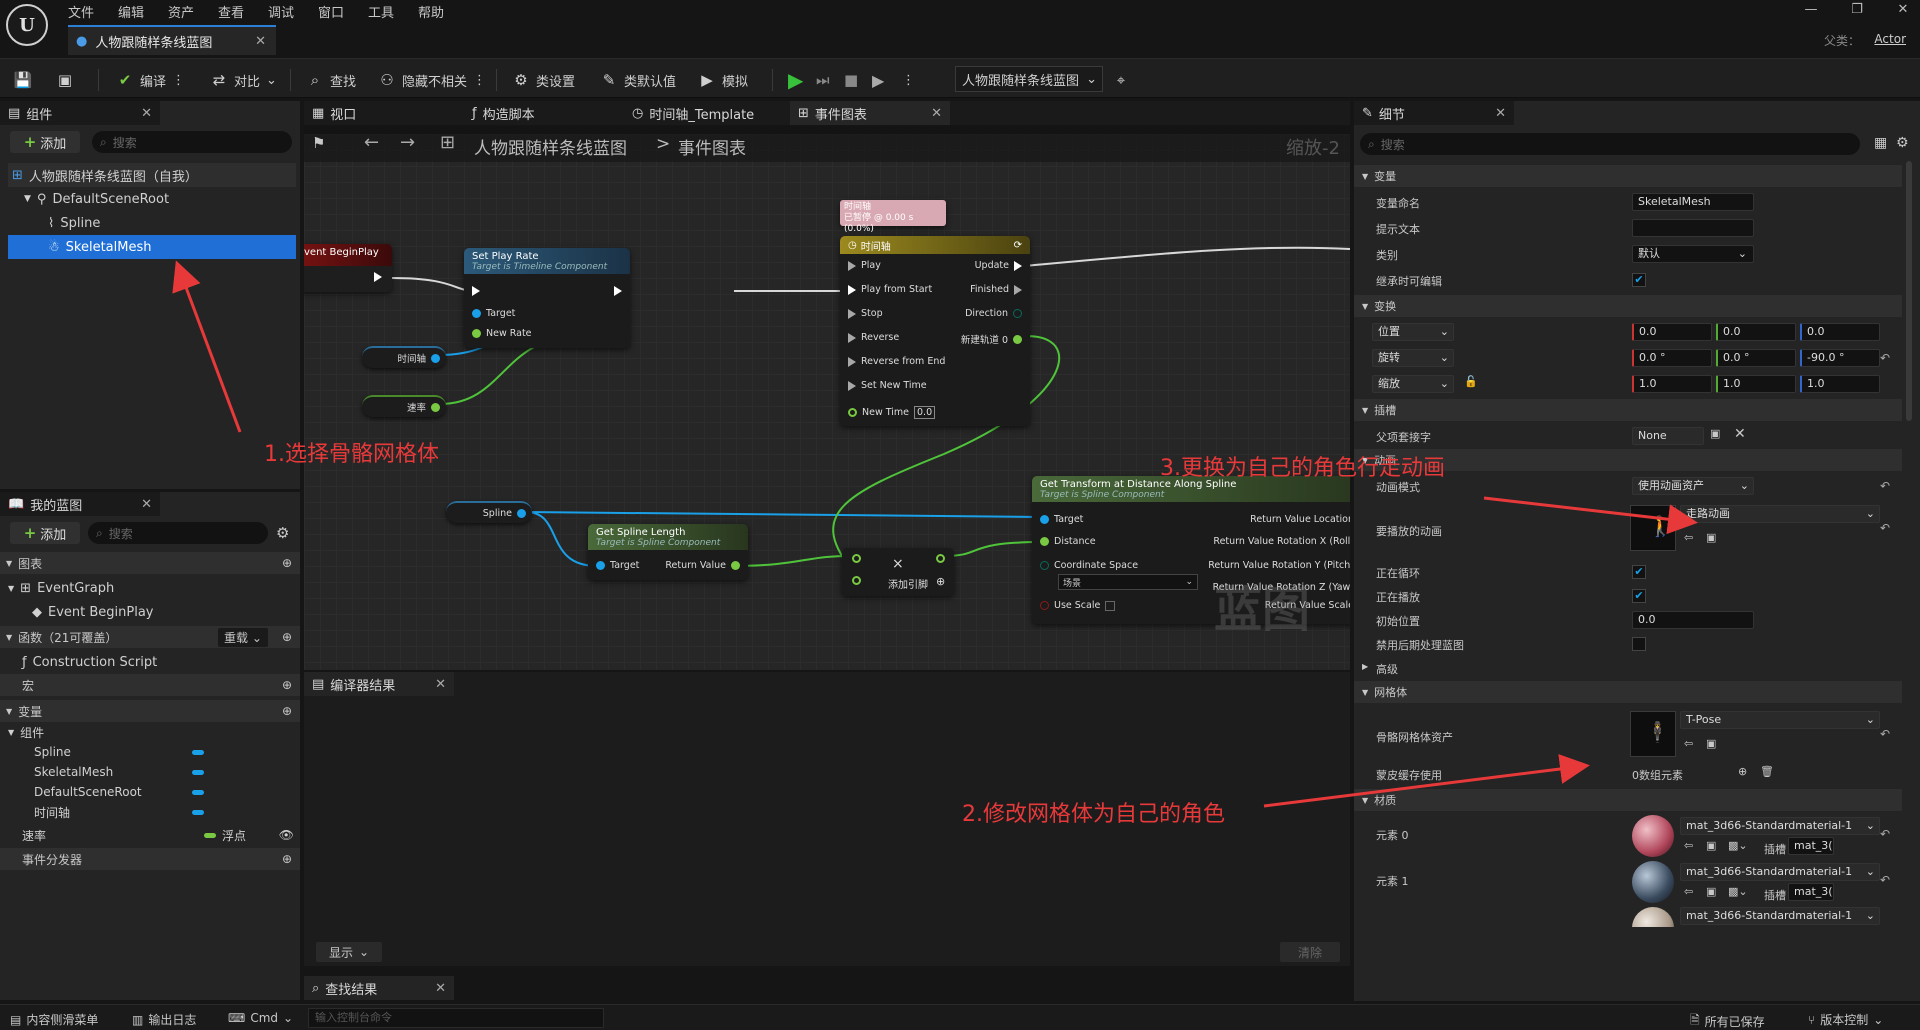  I want to click on use-scale-checkbox, so click(1110, 605).